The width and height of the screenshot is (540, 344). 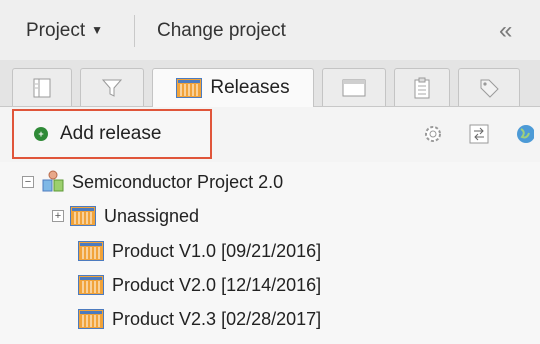 I want to click on project-icon, so click(x=53, y=181).